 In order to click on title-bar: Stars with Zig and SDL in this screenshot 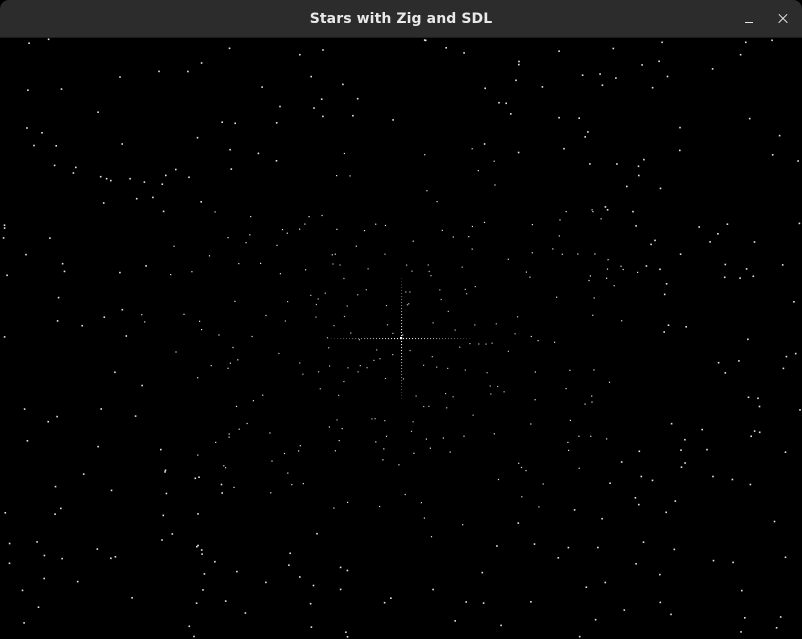, I will do `click(401, 19)`.